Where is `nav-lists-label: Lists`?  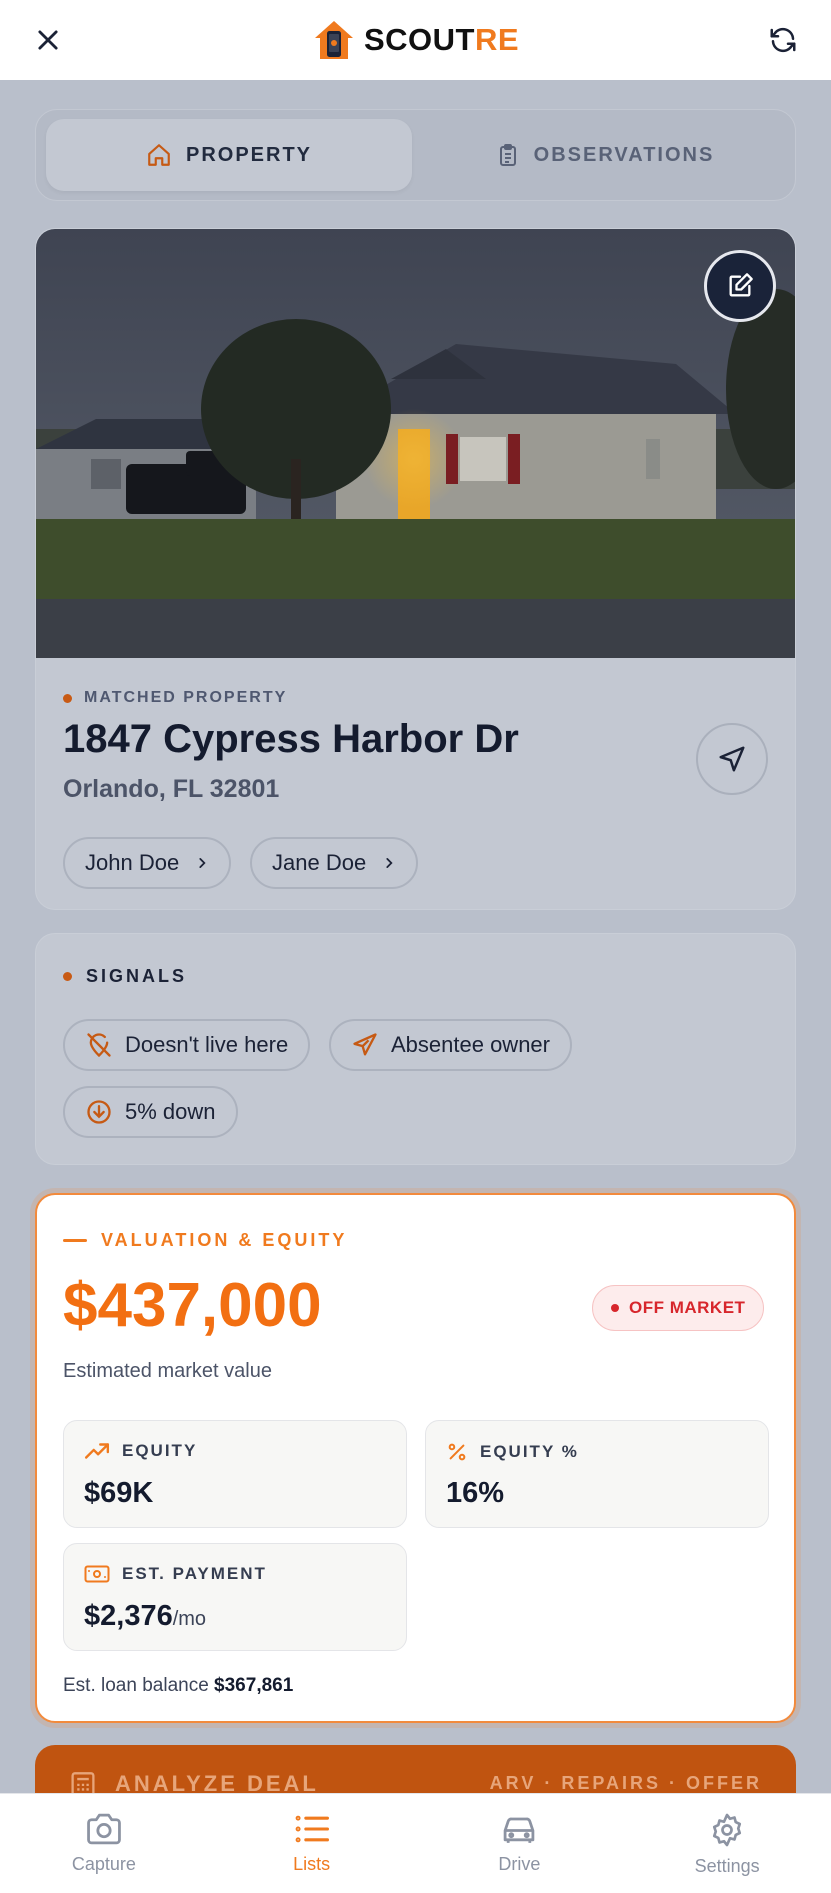
nav-lists-label: Lists is located at coordinates (312, 1864).